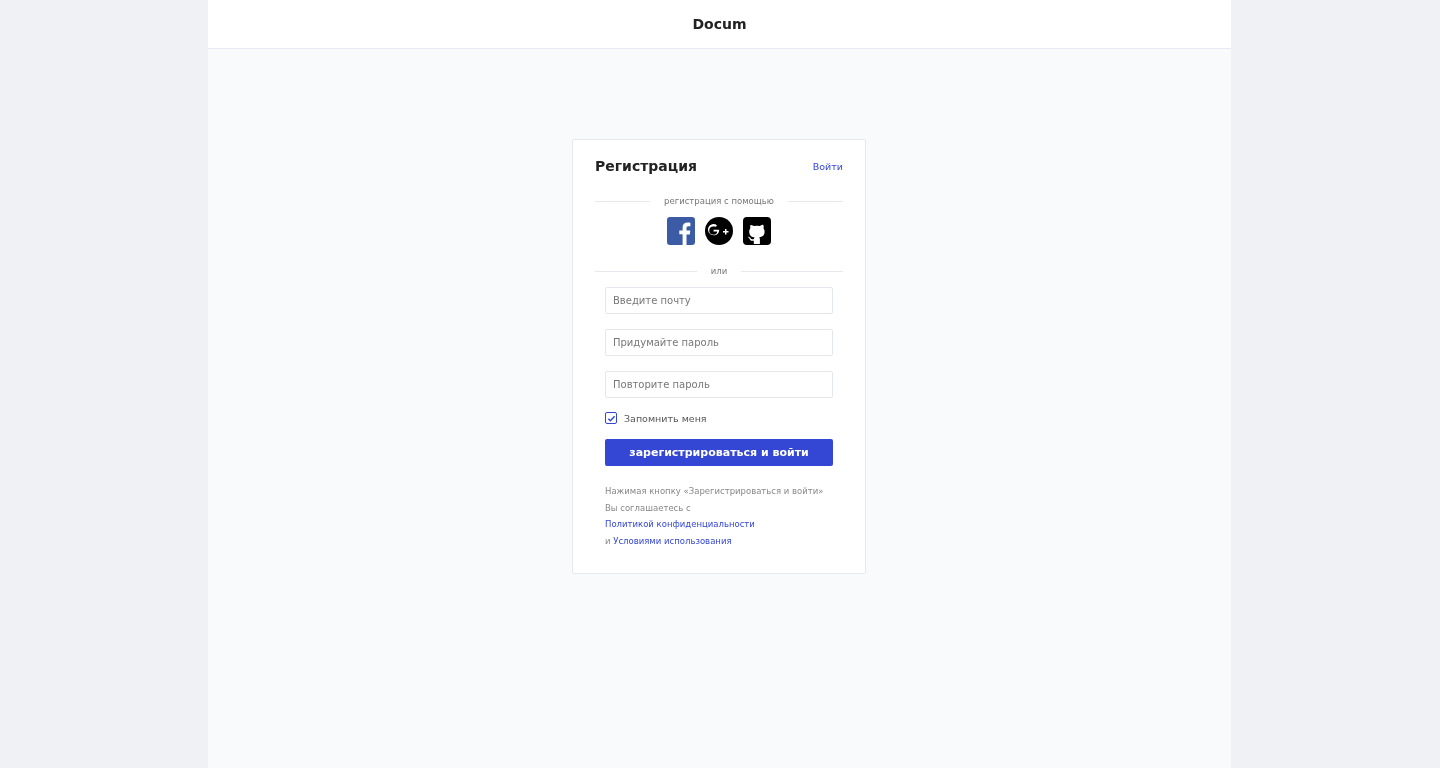 The height and width of the screenshot is (768, 1440). Describe the element at coordinates (611, 418) in the screenshot. I see `checkbox` at that location.